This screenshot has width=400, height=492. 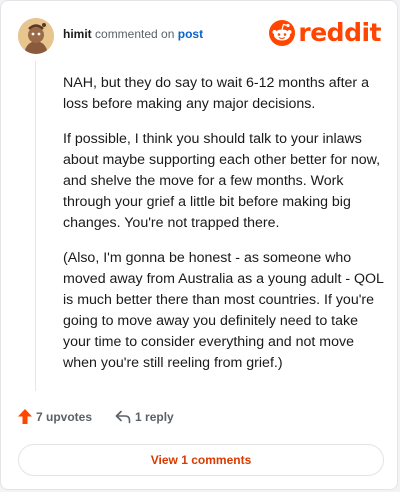 I want to click on avatar-snoo-icon, so click(x=36, y=36).